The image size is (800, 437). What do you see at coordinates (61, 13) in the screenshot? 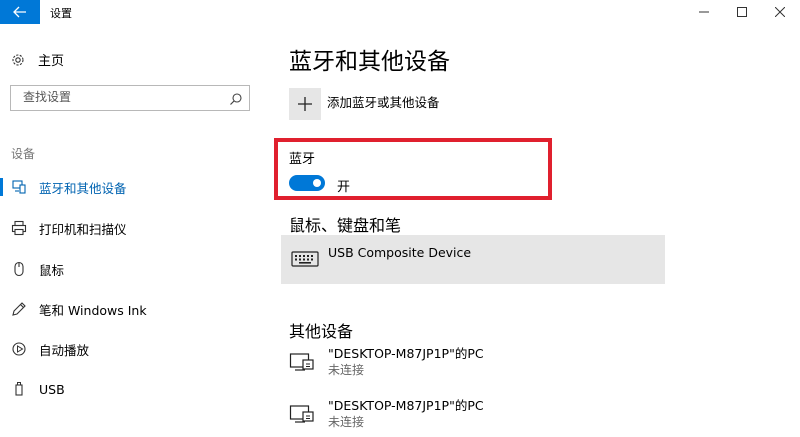
I see `window-title: 设置` at bounding box center [61, 13].